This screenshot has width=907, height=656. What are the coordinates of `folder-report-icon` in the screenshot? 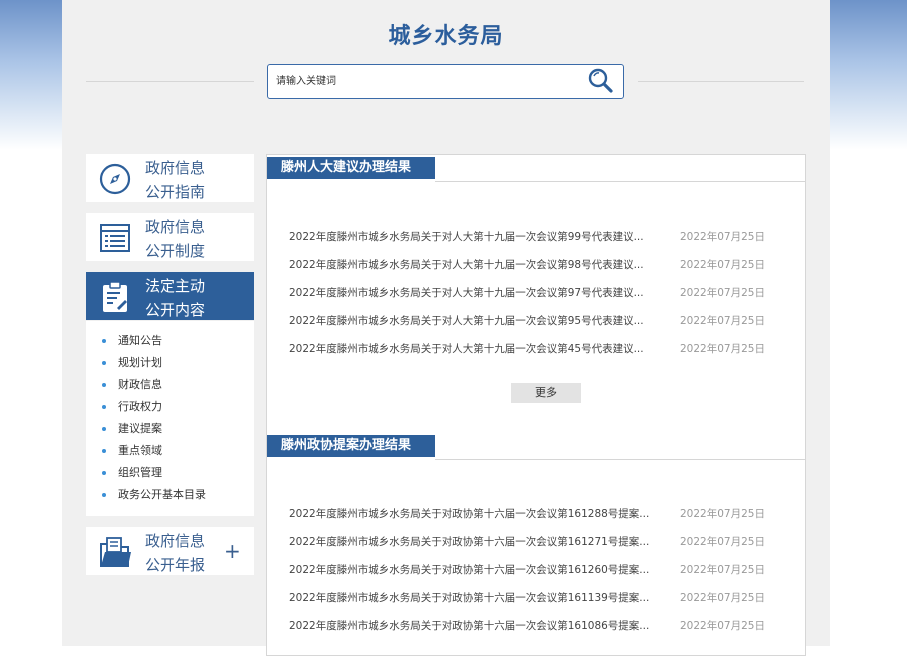 It's located at (115, 552).